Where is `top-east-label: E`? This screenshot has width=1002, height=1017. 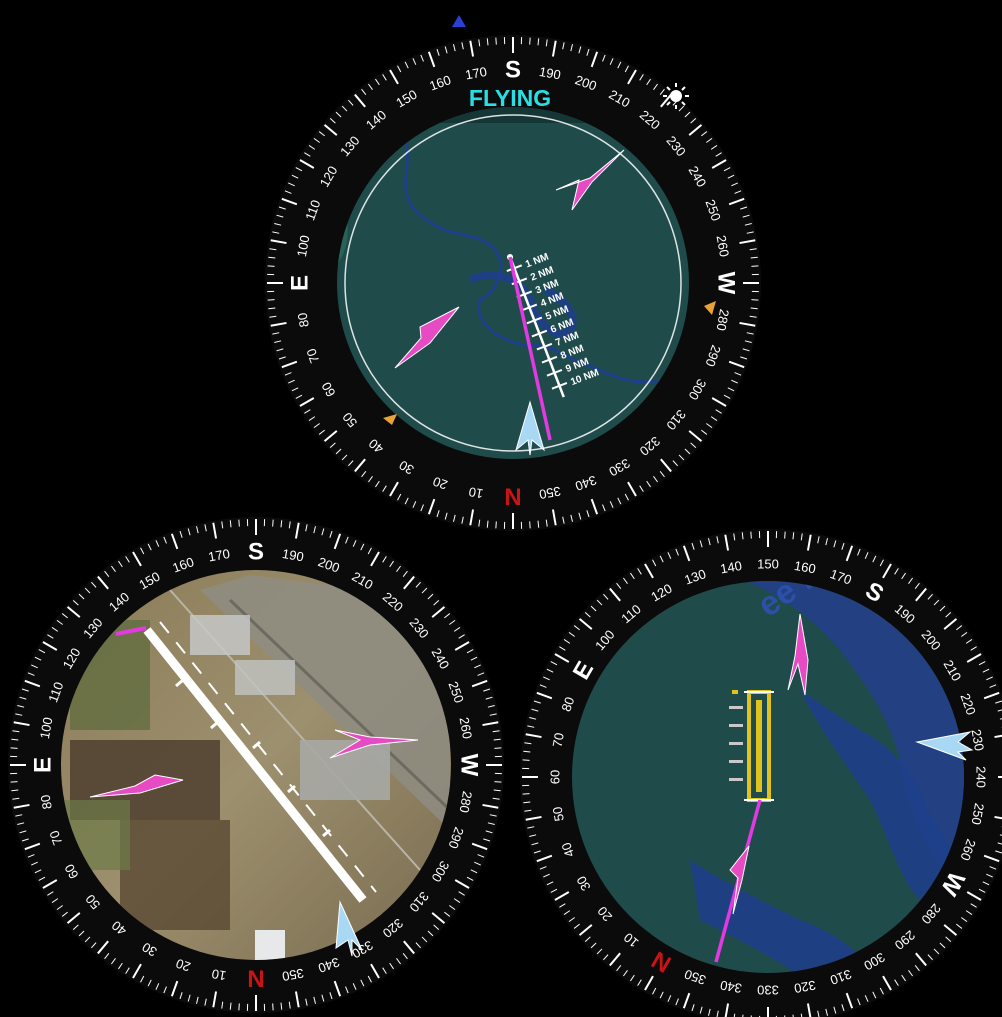 top-east-label: E is located at coordinates (300, 283).